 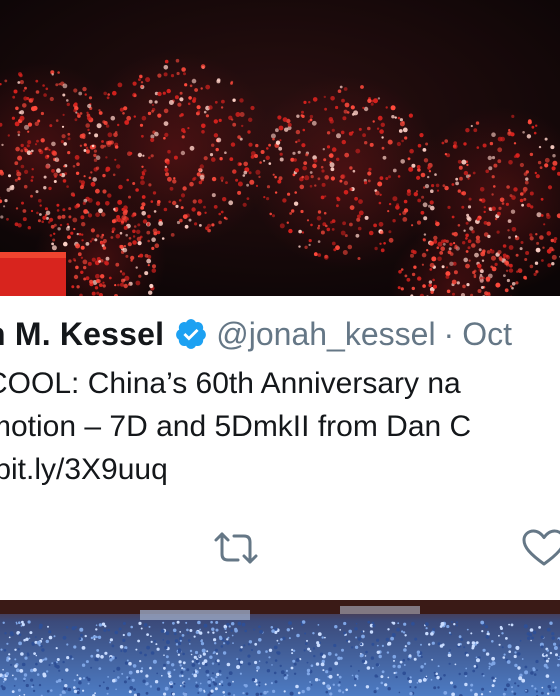 I want to click on retweet-icon, so click(x=236, y=548).